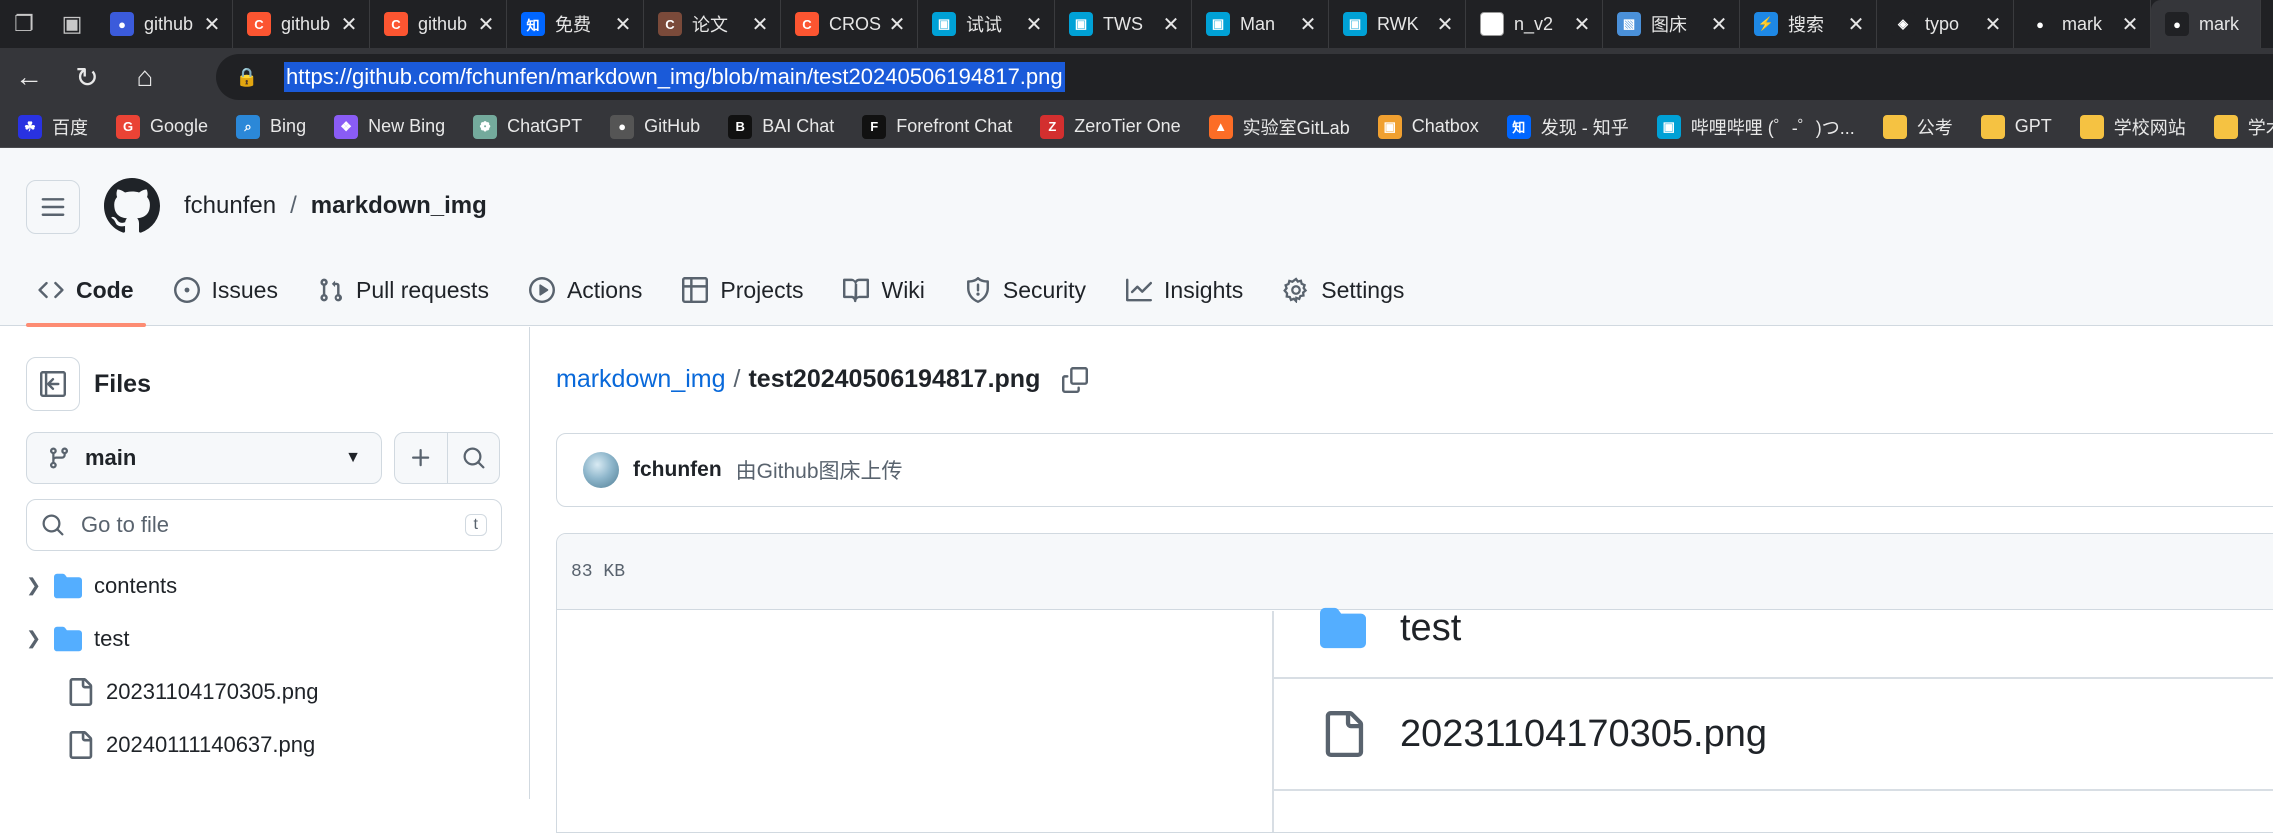  What do you see at coordinates (1808, 24) in the screenshot?
I see `browser-tab: ⚡ 搜索 ✕` at bounding box center [1808, 24].